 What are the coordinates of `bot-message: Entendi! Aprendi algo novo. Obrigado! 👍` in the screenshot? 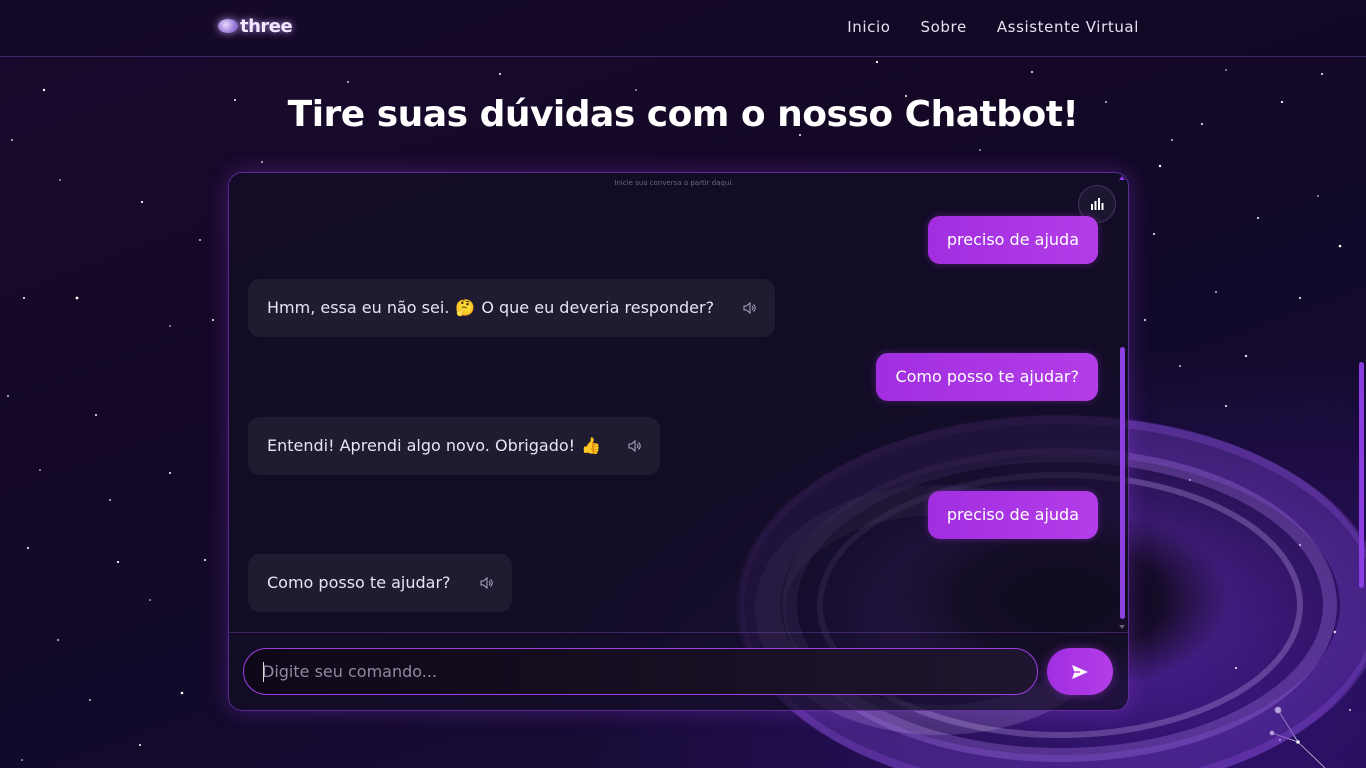 It's located at (454, 446).